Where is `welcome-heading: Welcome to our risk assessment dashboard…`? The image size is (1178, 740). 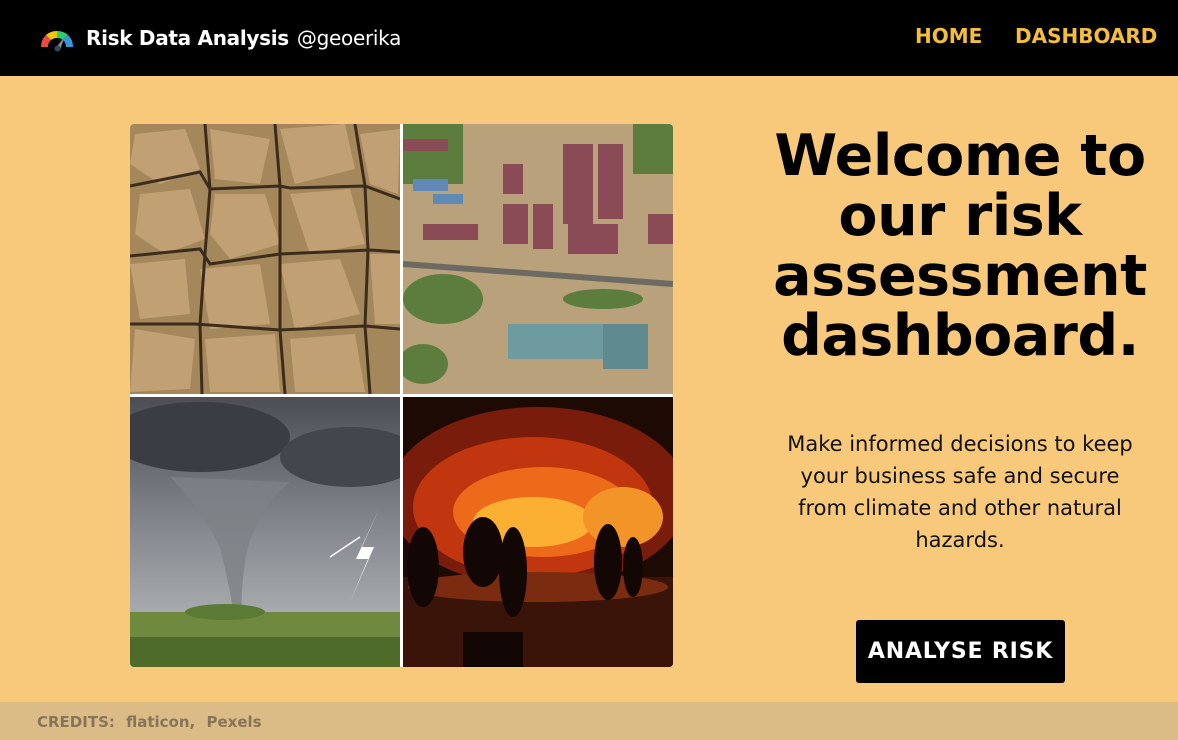
welcome-heading: Welcome to our risk assessment dashboard… is located at coordinates (960, 246).